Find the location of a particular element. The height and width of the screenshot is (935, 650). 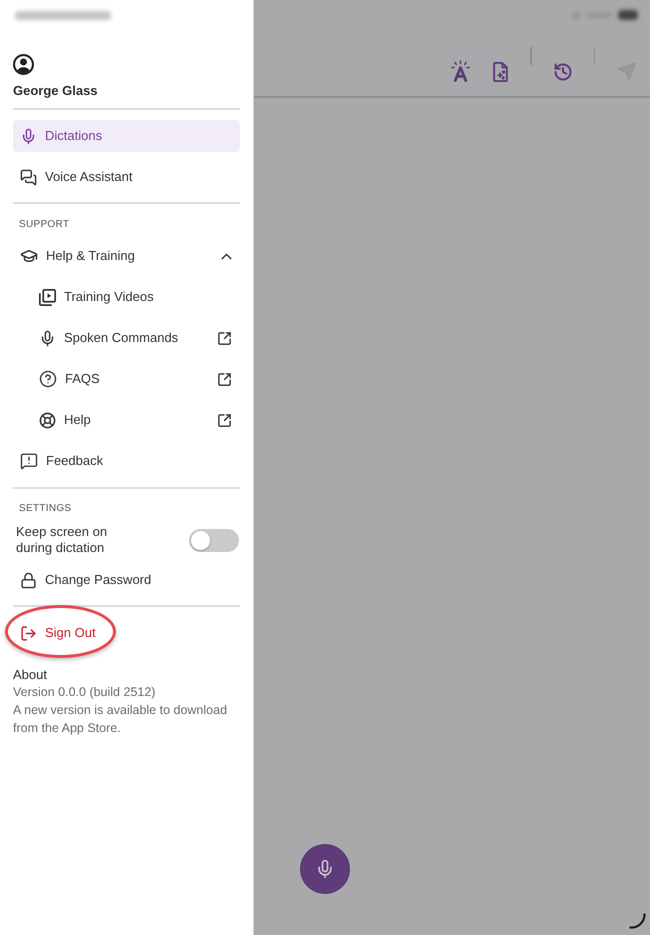

version-text: Version 0.0.0 (build 2512) is located at coordinates (84, 692).